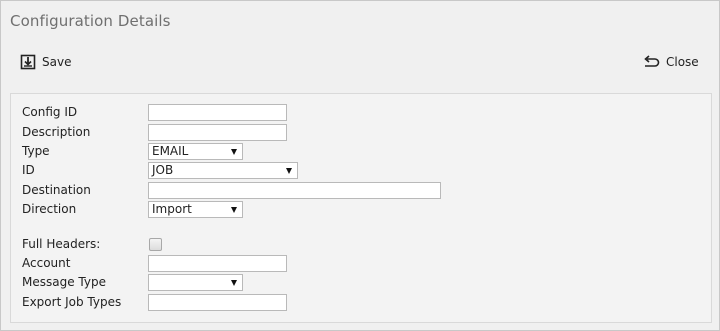 This screenshot has height=331, width=720. What do you see at coordinates (234, 209) in the screenshot?
I see `direction-dropdown-arrow-icon` at bounding box center [234, 209].